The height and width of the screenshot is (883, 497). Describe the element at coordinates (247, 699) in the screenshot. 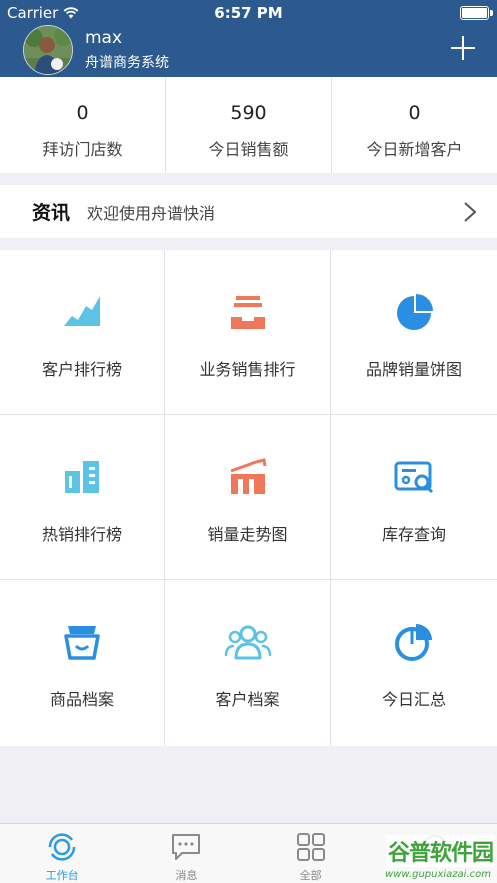

I see `grid-item-label: 客户档案` at that location.